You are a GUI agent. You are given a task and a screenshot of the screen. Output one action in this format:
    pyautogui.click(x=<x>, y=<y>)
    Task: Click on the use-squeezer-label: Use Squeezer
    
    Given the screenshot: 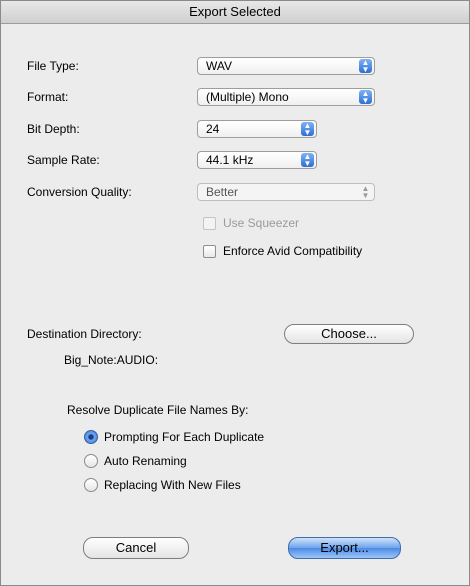 What is the action you would take?
    pyautogui.click(x=261, y=223)
    